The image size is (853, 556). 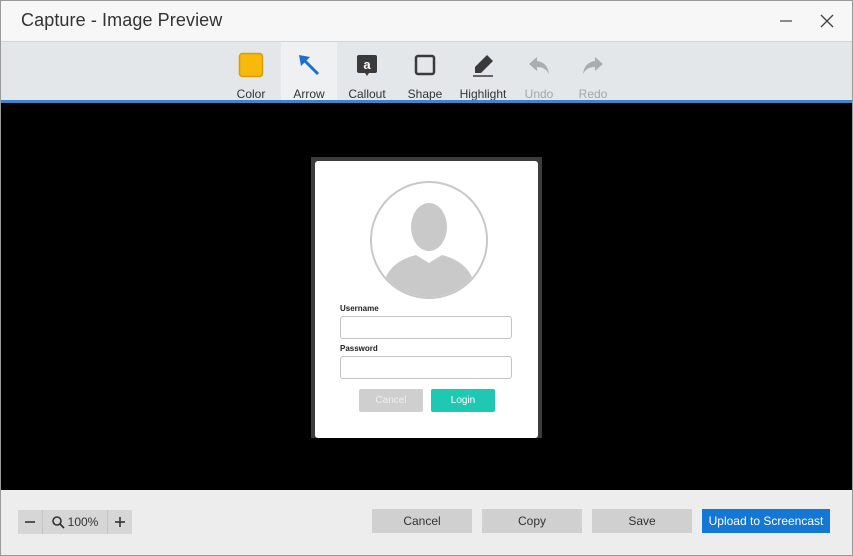 I want to click on login-dialog-preview: Username Password Cancel Login, so click(x=426, y=299).